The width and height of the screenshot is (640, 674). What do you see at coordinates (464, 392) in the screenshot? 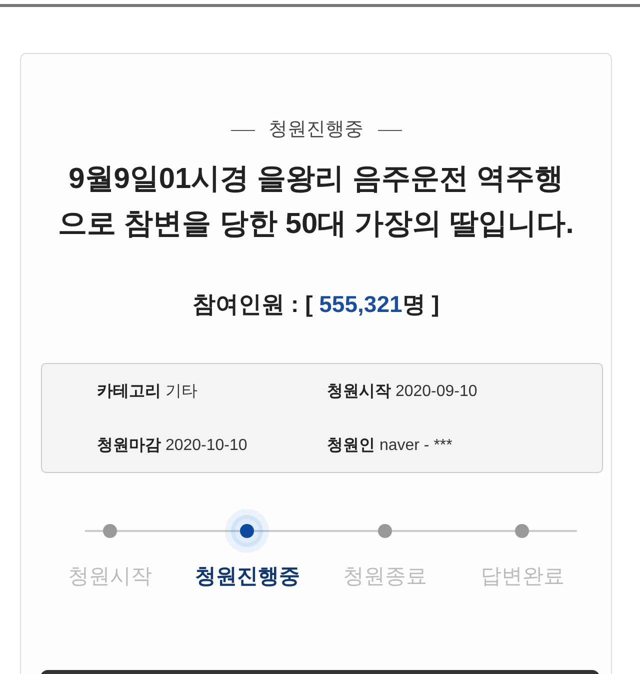
I see `info-field: 청원시작 2020-09-10` at bounding box center [464, 392].